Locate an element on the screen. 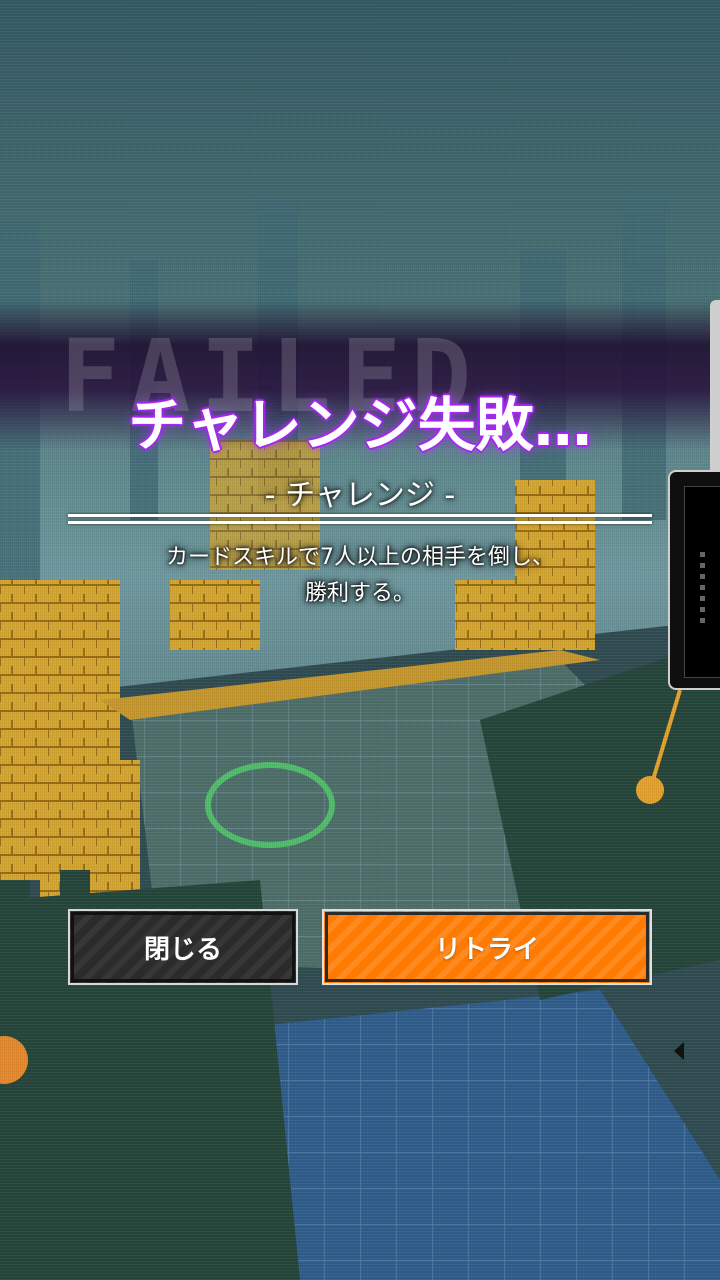 This screenshot has height=1280, width=720. description-line: 勝利する。 is located at coordinates (359, 593).